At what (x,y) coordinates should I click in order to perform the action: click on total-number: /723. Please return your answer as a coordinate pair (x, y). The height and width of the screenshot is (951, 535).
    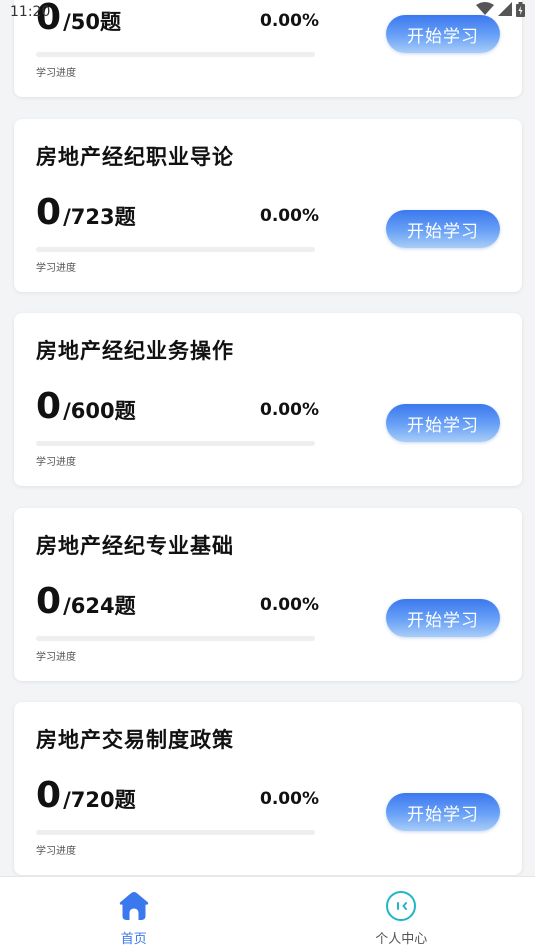
    Looking at the image, I should click on (89, 217).